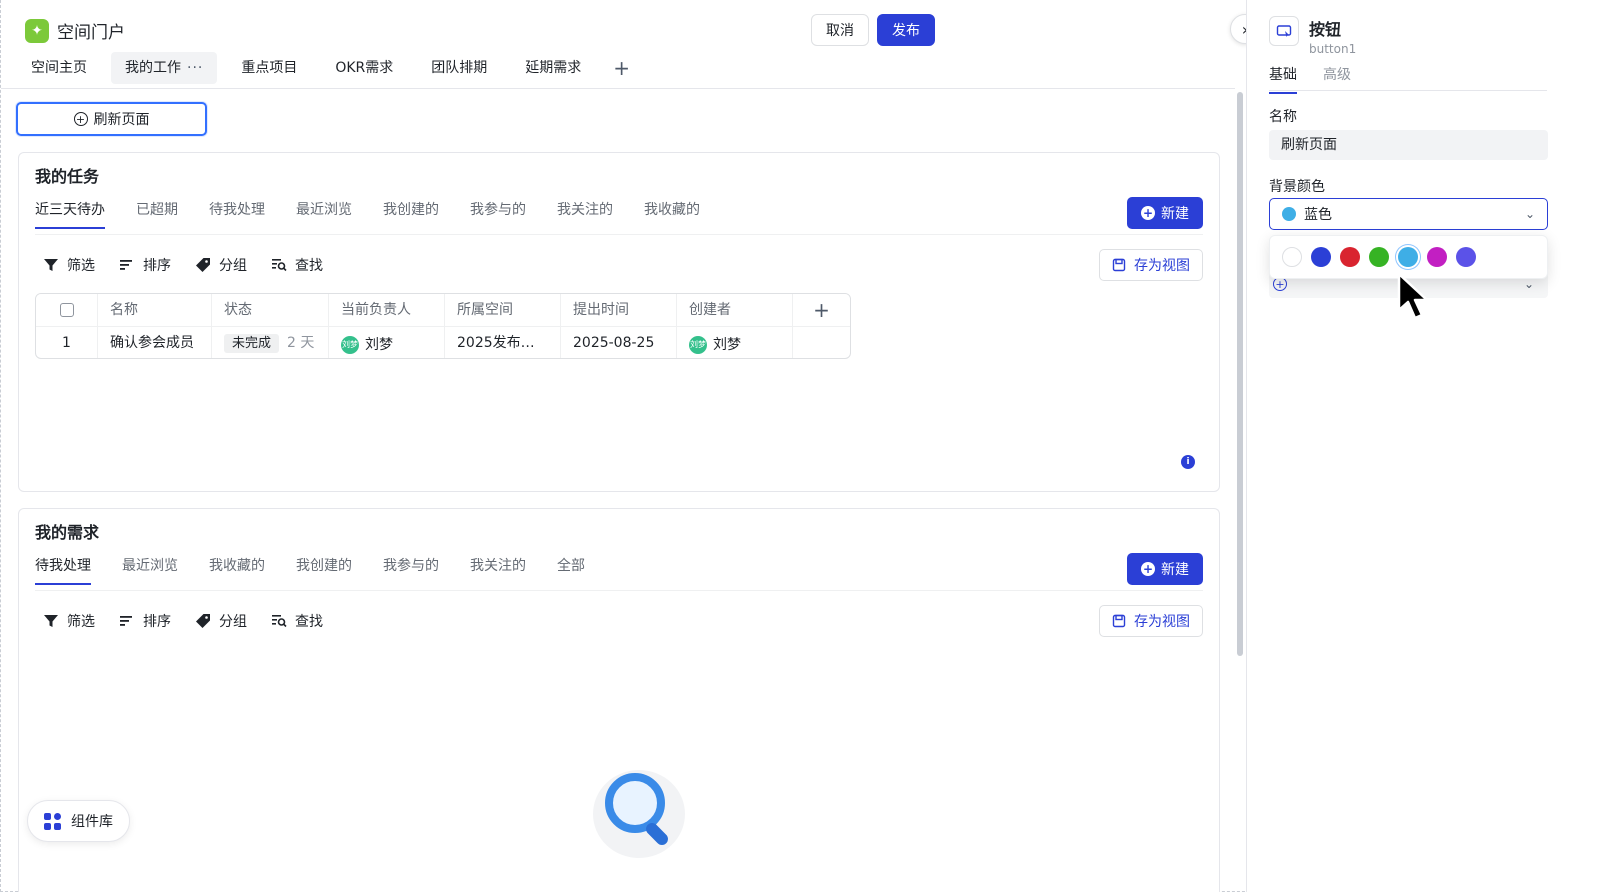  I want to click on task-toolbar: 筛选 排序 分组 查找, so click(183, 265).